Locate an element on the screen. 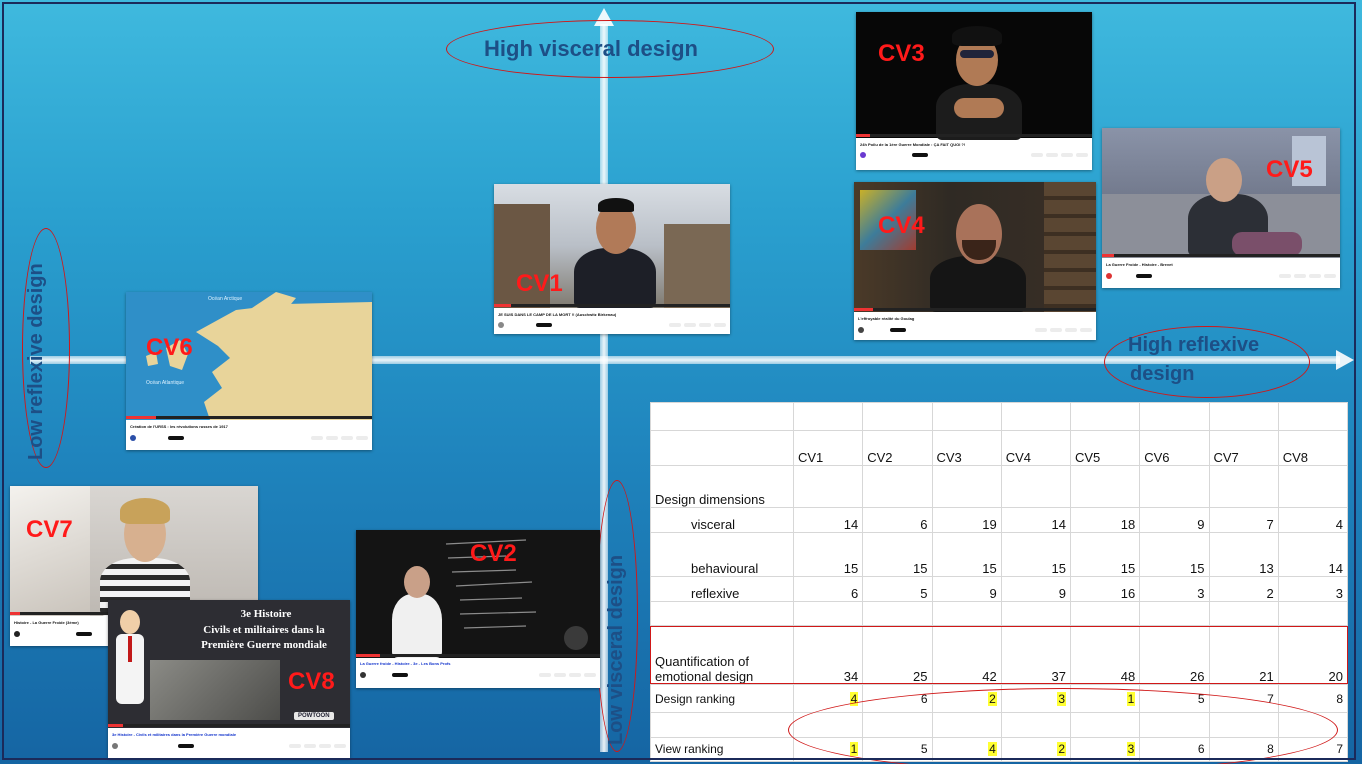  table-row-spacer is located at coordinates (999, 416).